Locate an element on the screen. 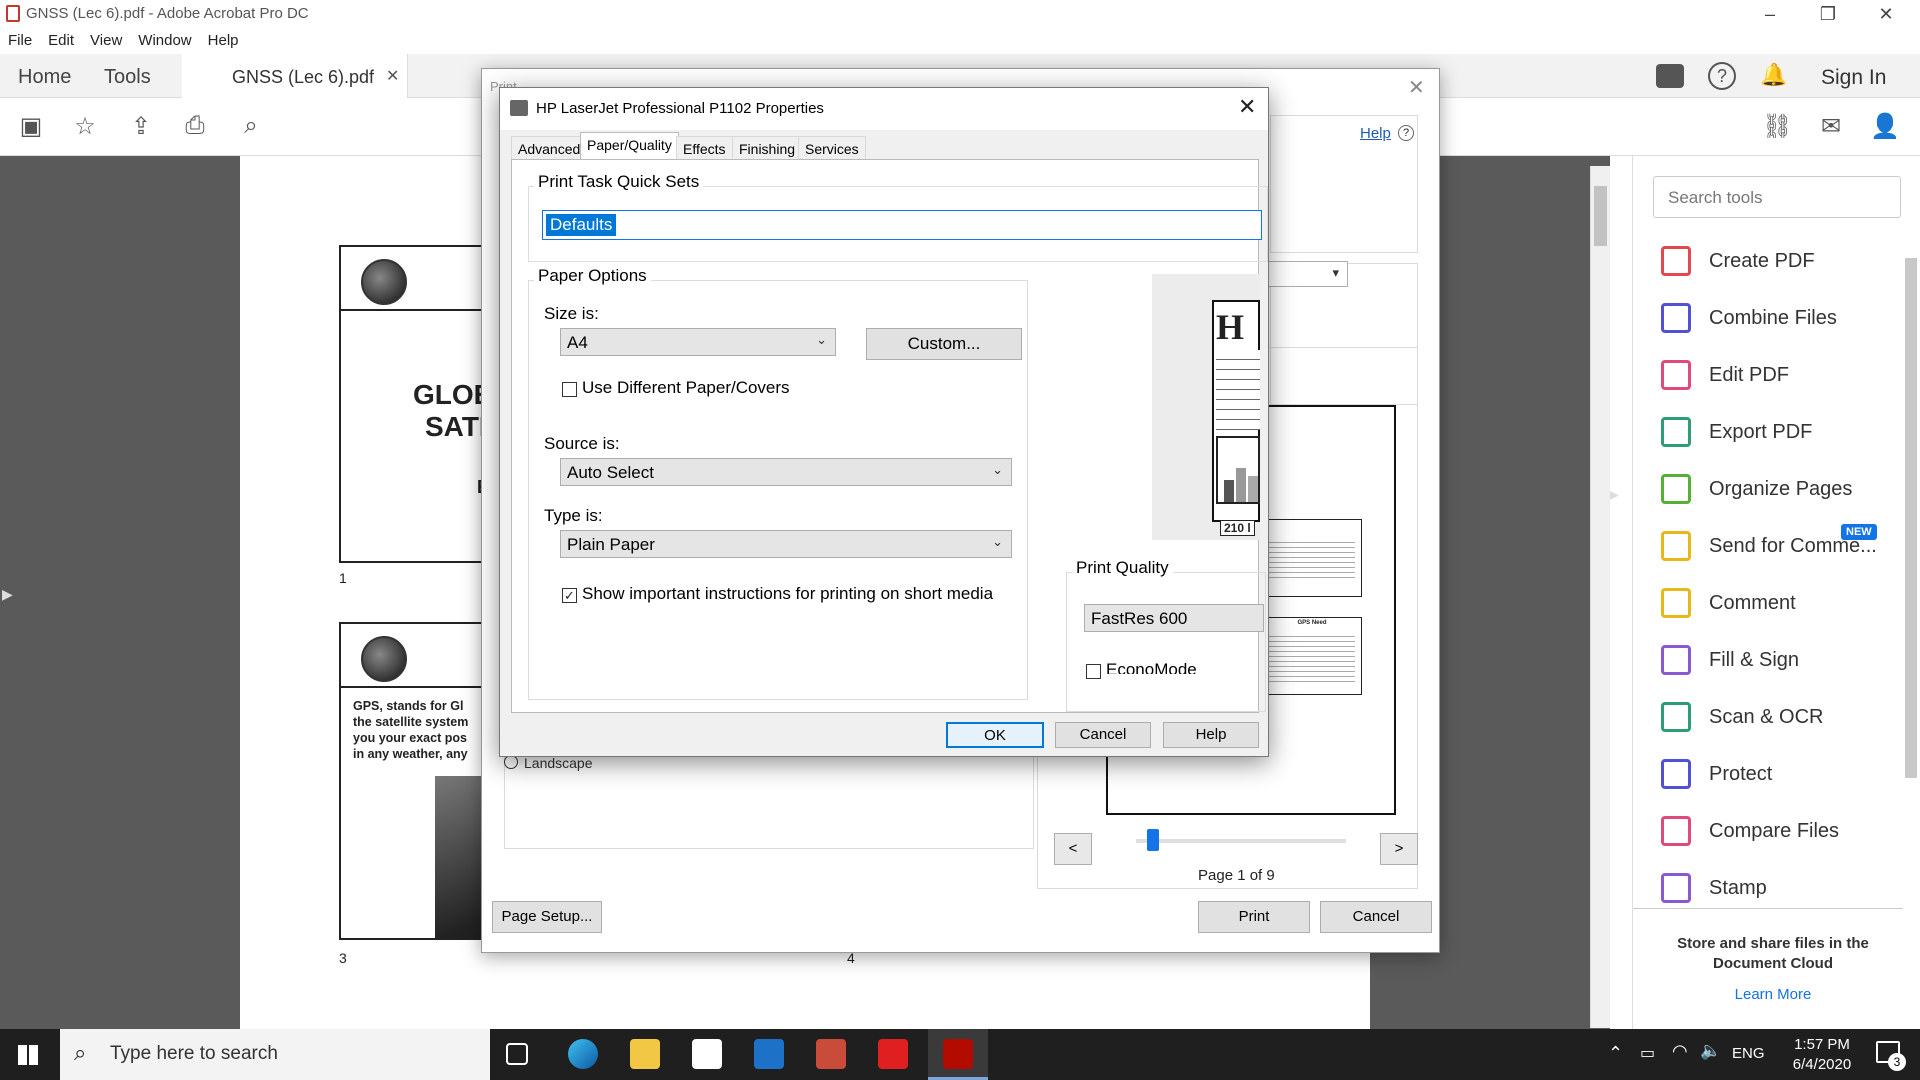 This screenshot has width=1920, height=1080. quick-sets-value: Defaults is located at coordinates (581, 225).